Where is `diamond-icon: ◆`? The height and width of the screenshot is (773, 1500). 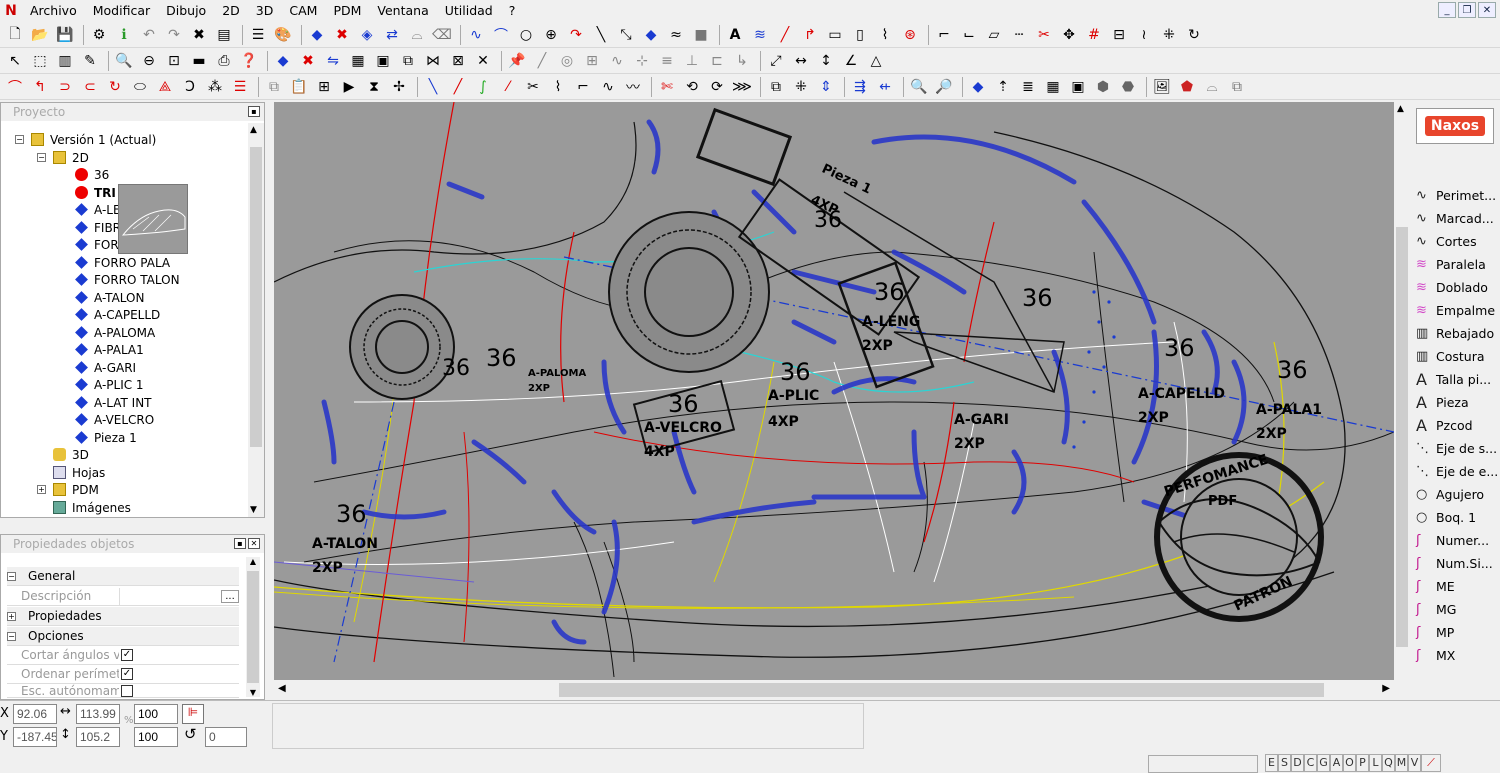 diamond-icon: ◆ is located at coordinates (651, 35).